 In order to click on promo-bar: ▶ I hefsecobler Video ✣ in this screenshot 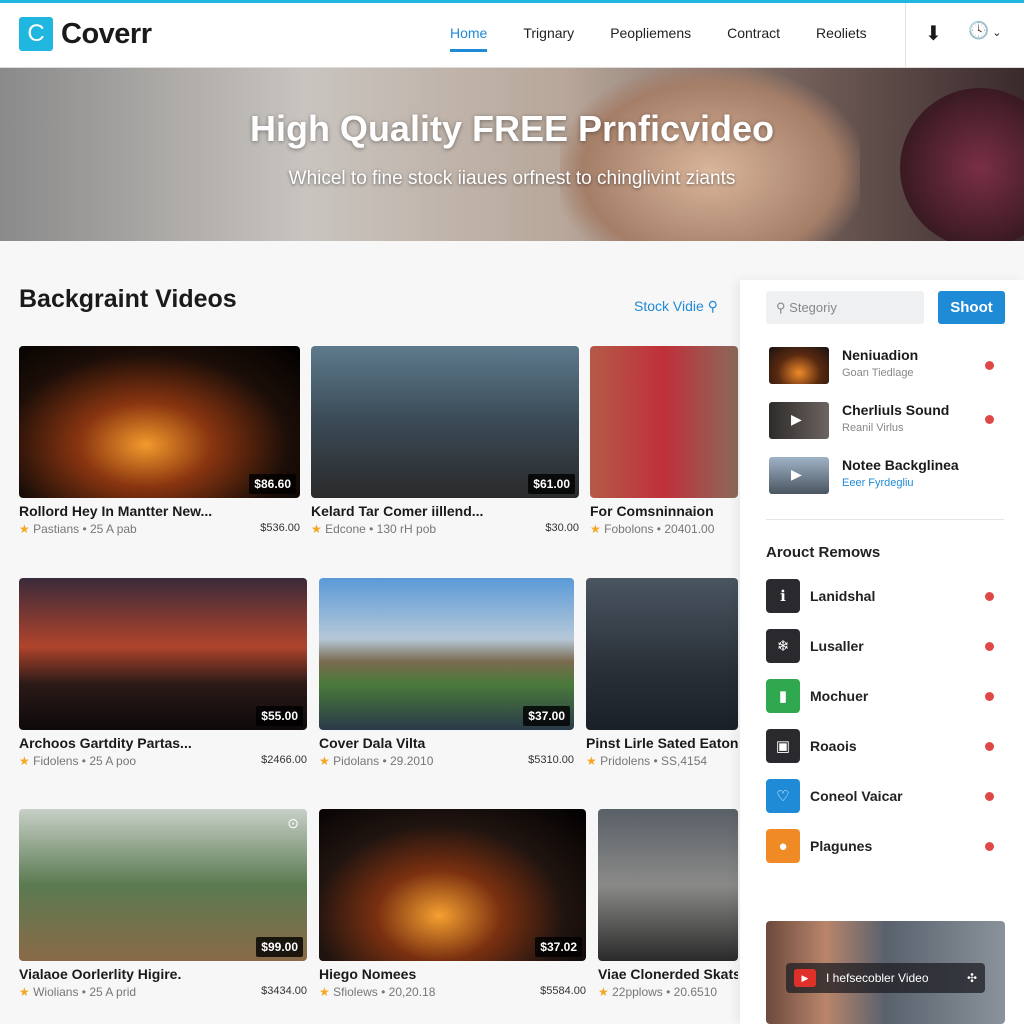, I will do `click(885, 978)`.